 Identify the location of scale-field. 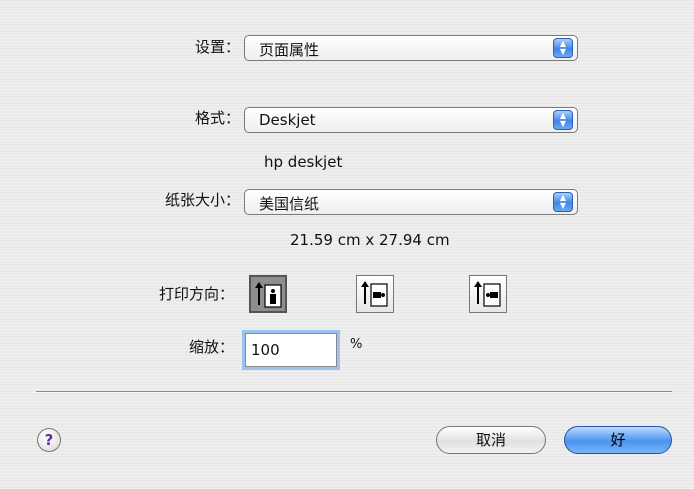
(291, 350).